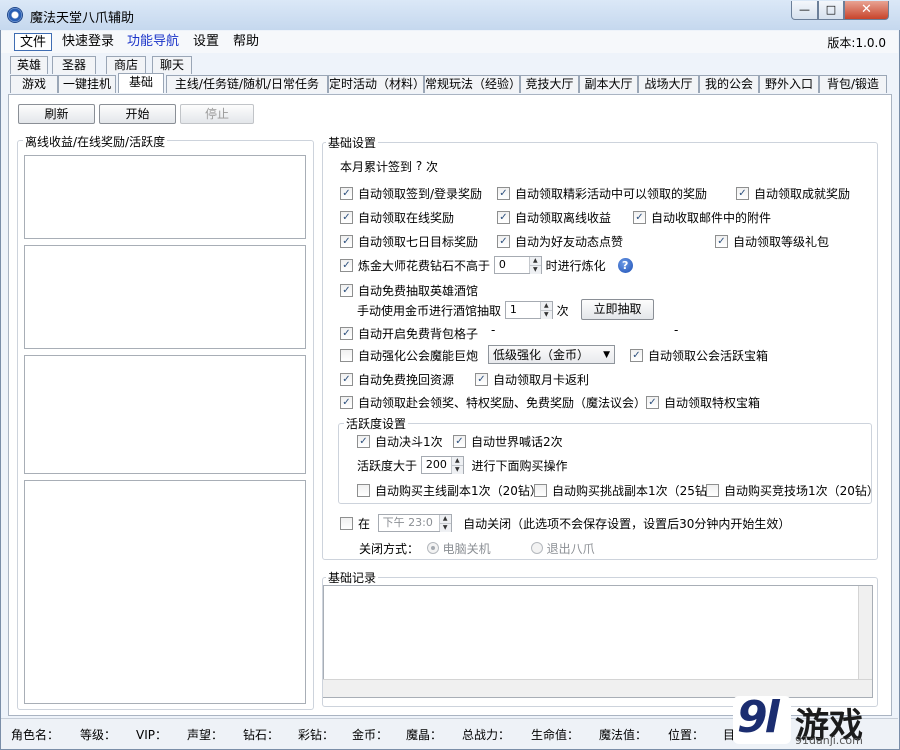 The image size is (900, 750). What do you see at coordinates (165, 297) in the screenshot?
I see `online-reward-box` at bounding box center [165, 297].